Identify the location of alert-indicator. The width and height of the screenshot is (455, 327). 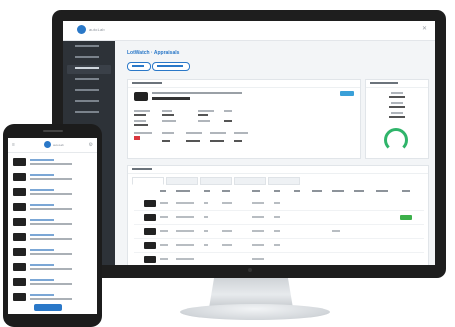
(137, 138).